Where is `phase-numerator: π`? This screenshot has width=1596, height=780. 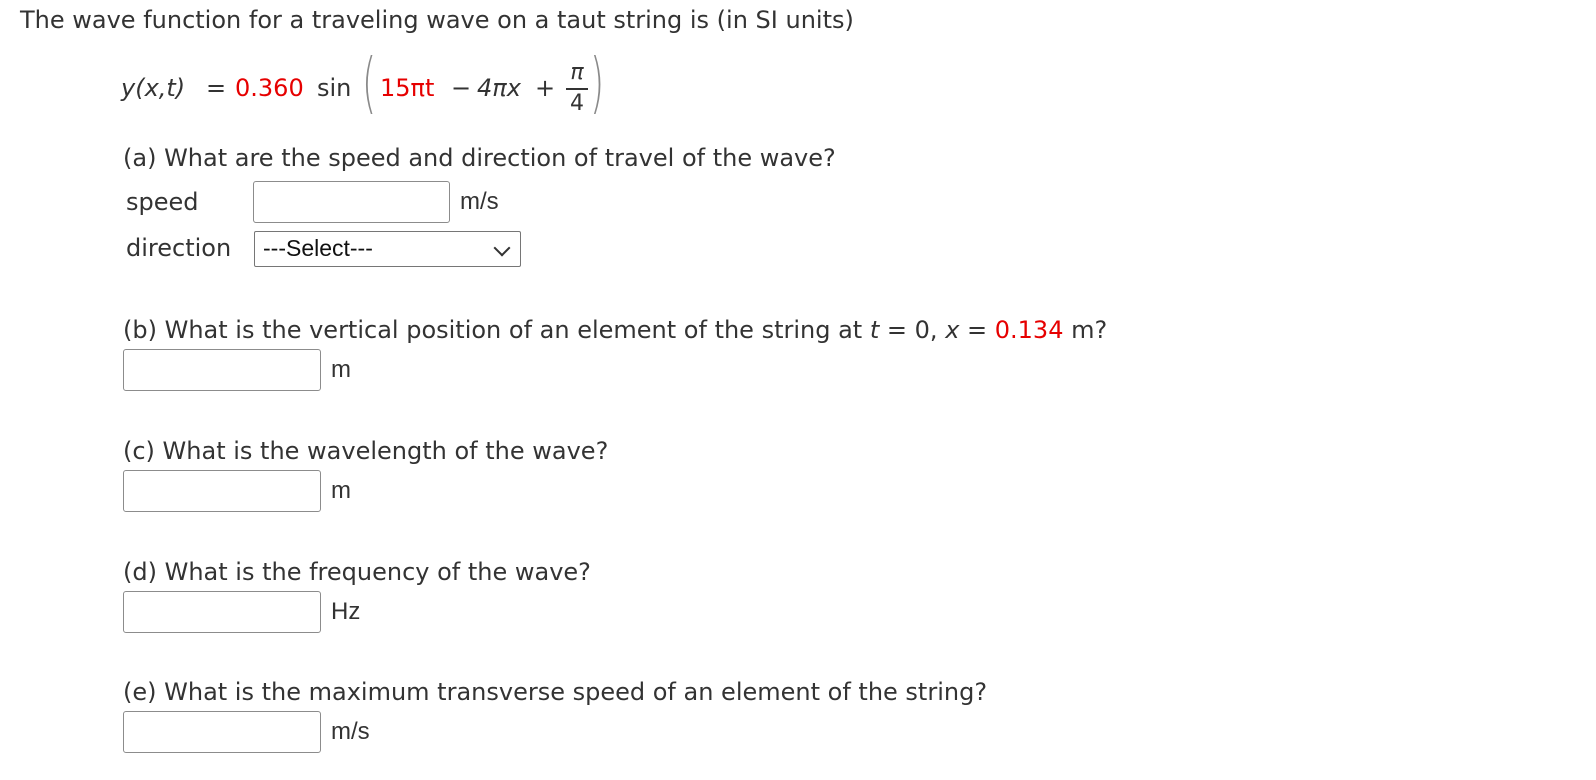
phase-numerator: π is located at coordinates (577, 72).